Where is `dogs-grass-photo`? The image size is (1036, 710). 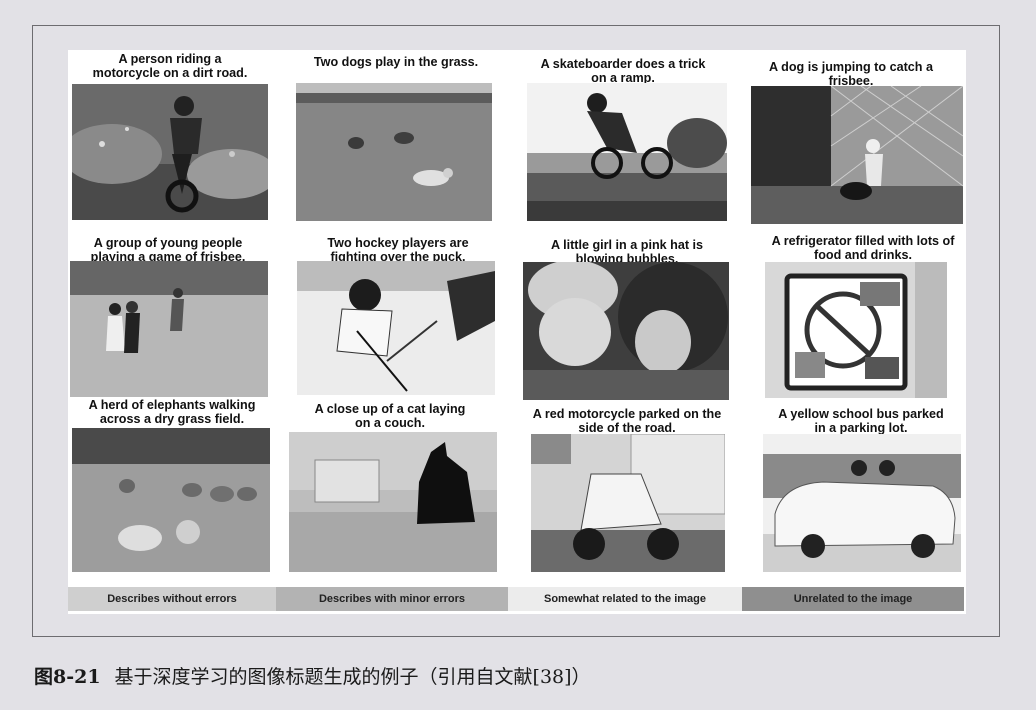 dogs-grass-photo is located at coordinates (394, 152).